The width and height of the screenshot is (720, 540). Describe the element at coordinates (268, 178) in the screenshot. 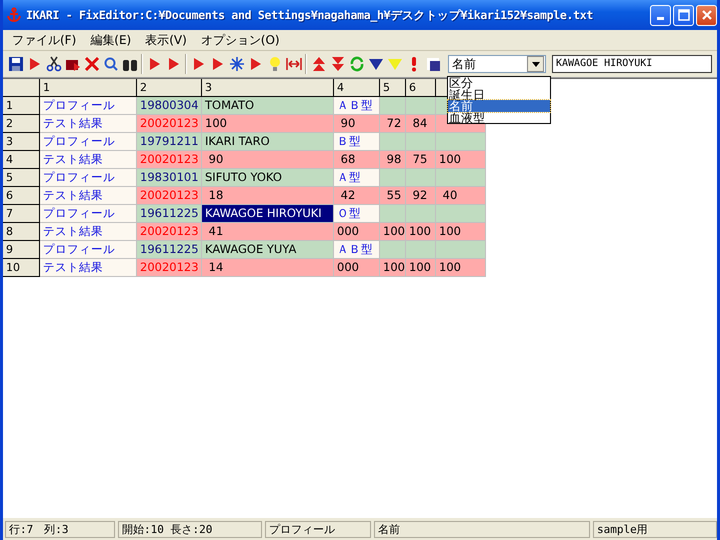

I see `table-cell: SIFUTO YOKO` at that location.